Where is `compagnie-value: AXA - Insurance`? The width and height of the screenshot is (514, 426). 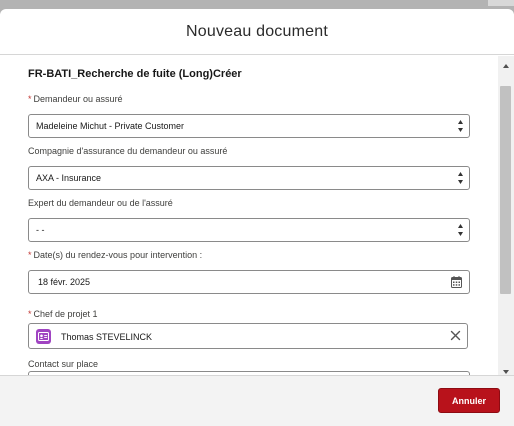 compagnie-value: AXA - Insurance is located at coordinates (69, 178).